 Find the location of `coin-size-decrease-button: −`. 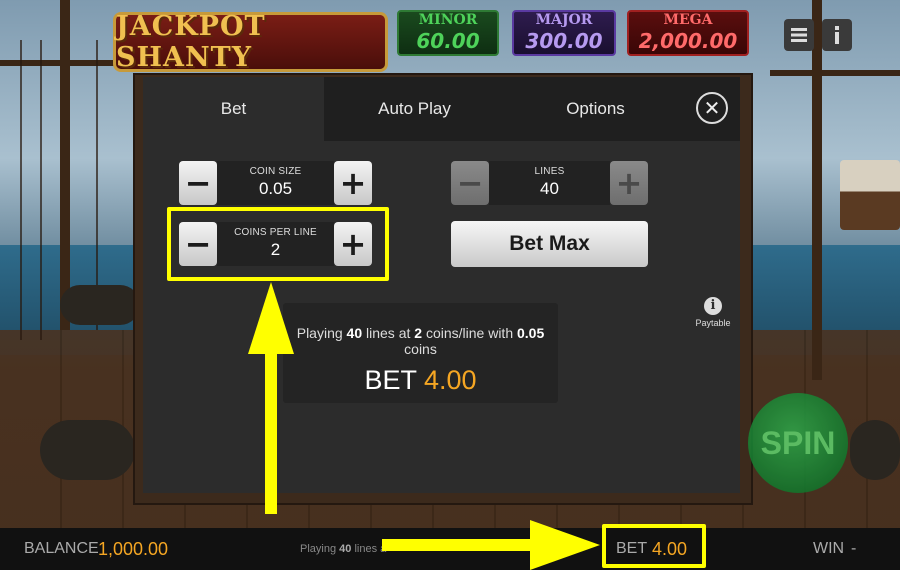

coin-size-decrease-button: − is located at coordinates (198, 183).